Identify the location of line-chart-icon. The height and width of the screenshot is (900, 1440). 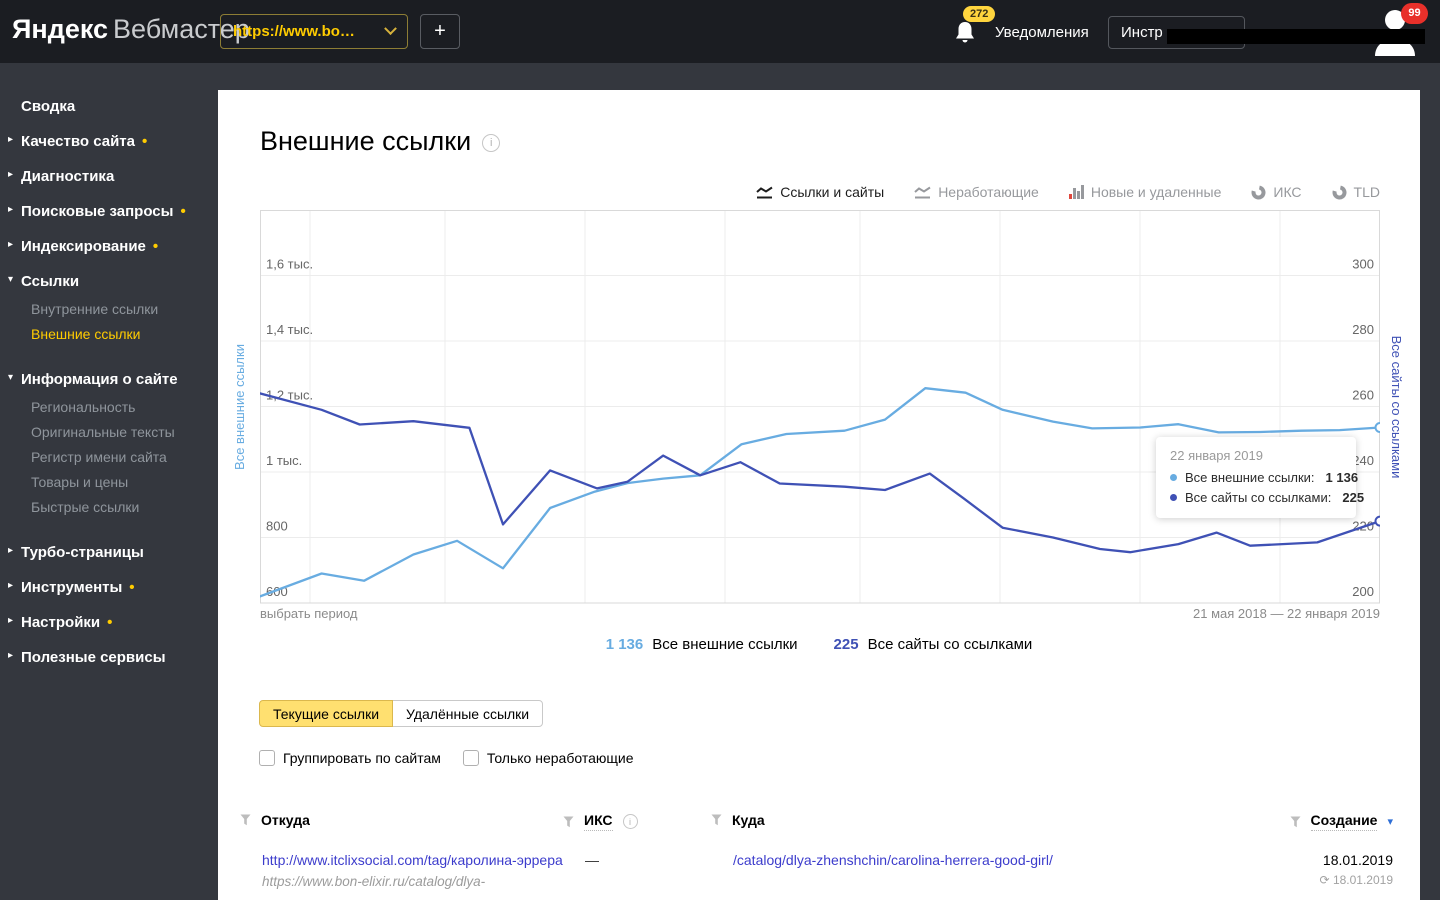
(764, 192).